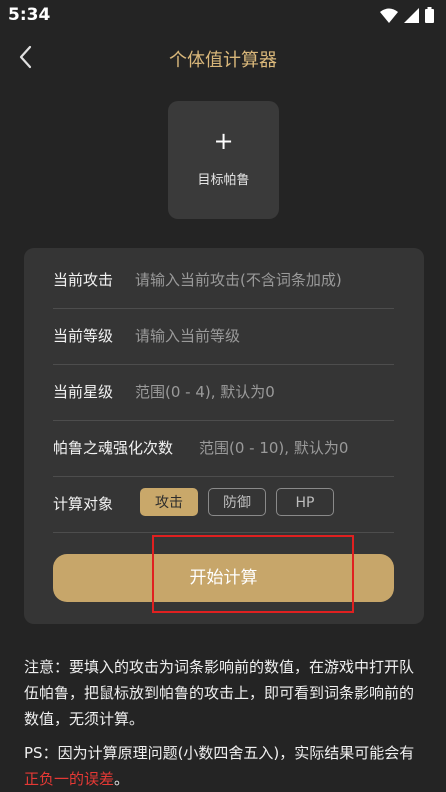 The height and width of the screenshot is (792, 446). What do you see at coordinates (223, 578) in the screenshot?
I see `start-calculation-button: 开始计算` at bounding box center [223, 578].